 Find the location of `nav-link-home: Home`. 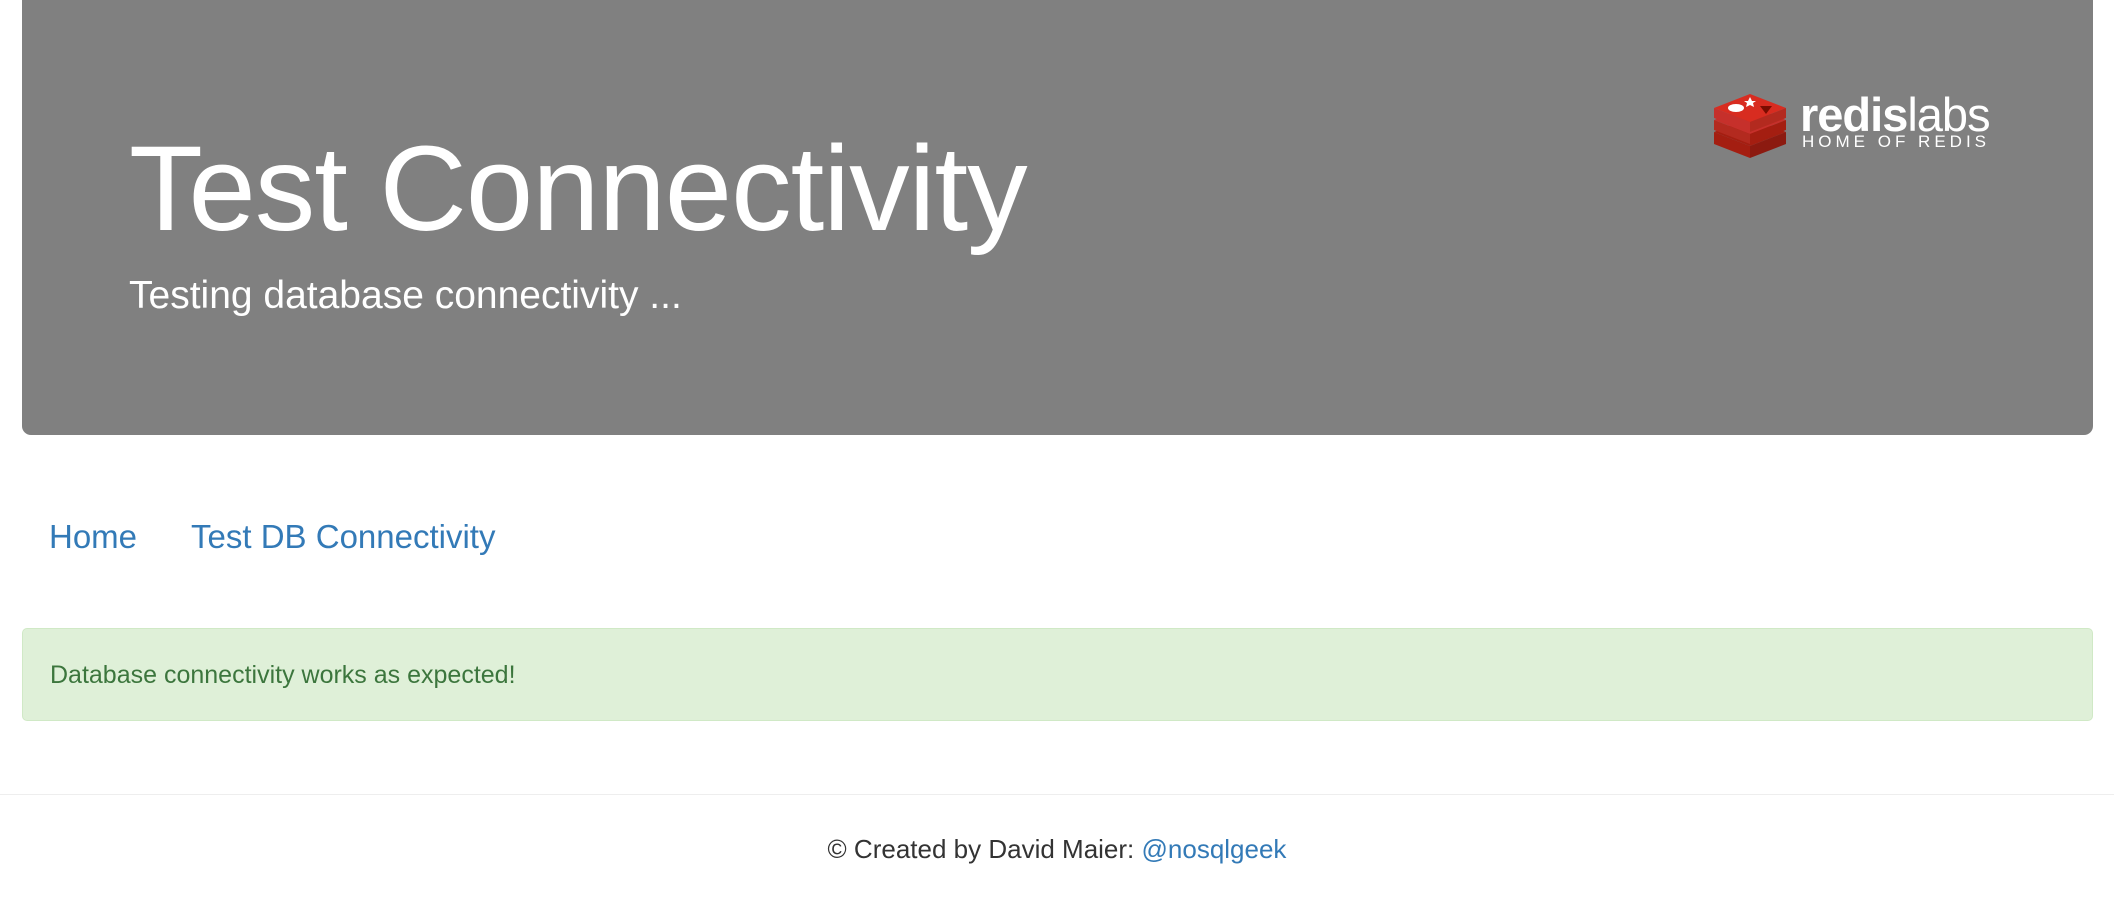

nav-link-home: Home is located at coordinates (93, 537).